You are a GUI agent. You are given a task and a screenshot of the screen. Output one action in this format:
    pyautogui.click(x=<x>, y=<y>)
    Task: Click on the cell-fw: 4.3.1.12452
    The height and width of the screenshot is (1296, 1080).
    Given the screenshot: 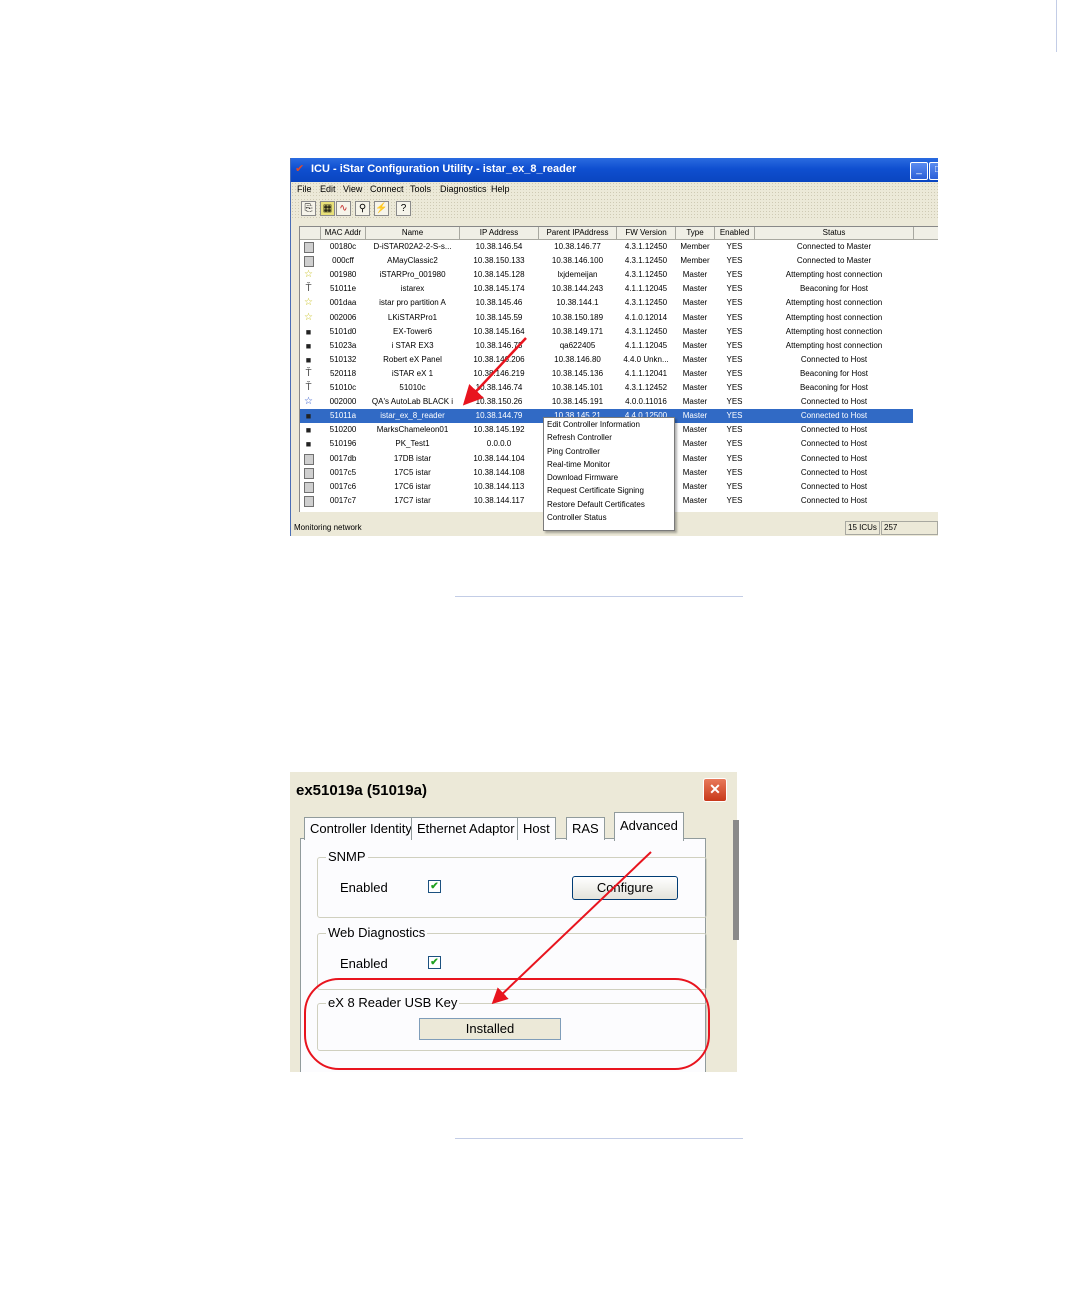 What is the action you would take?
    pyautogui.click(x=646, y=387)
    